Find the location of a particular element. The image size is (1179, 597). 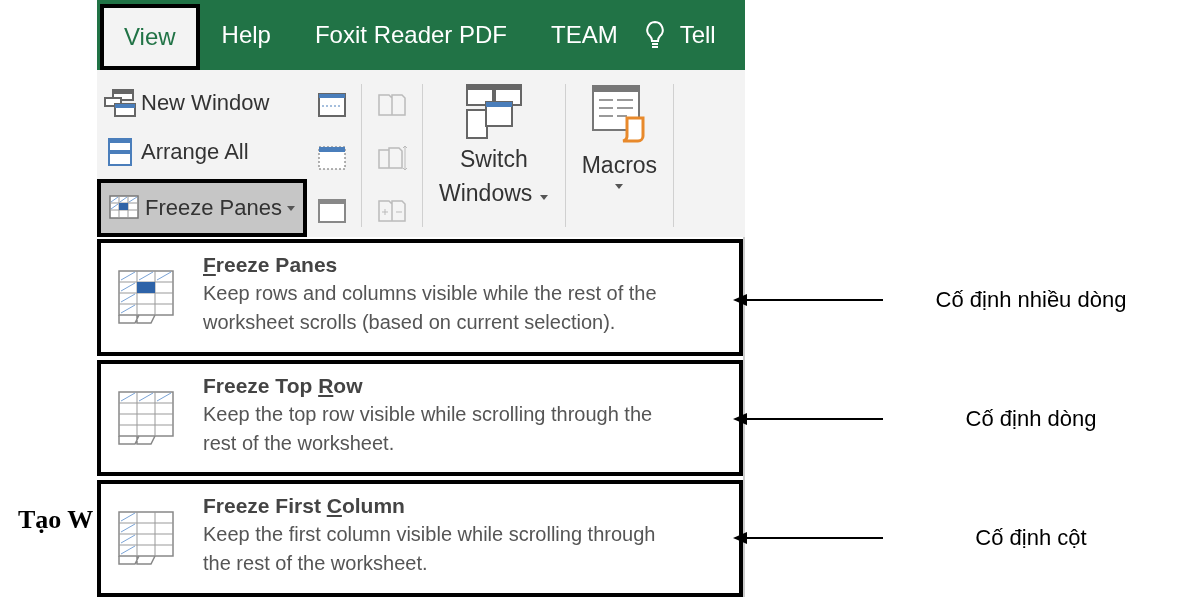

menu-item-description: Keep the first column visible while scrolling through the rest of the worksheet. is located at coordinates (430, 549).